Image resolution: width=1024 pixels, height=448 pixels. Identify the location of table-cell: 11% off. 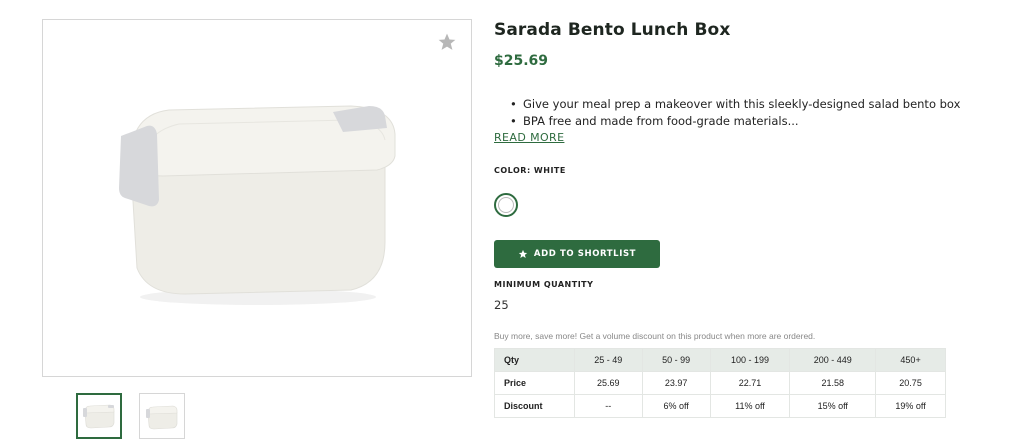
(750, 406).